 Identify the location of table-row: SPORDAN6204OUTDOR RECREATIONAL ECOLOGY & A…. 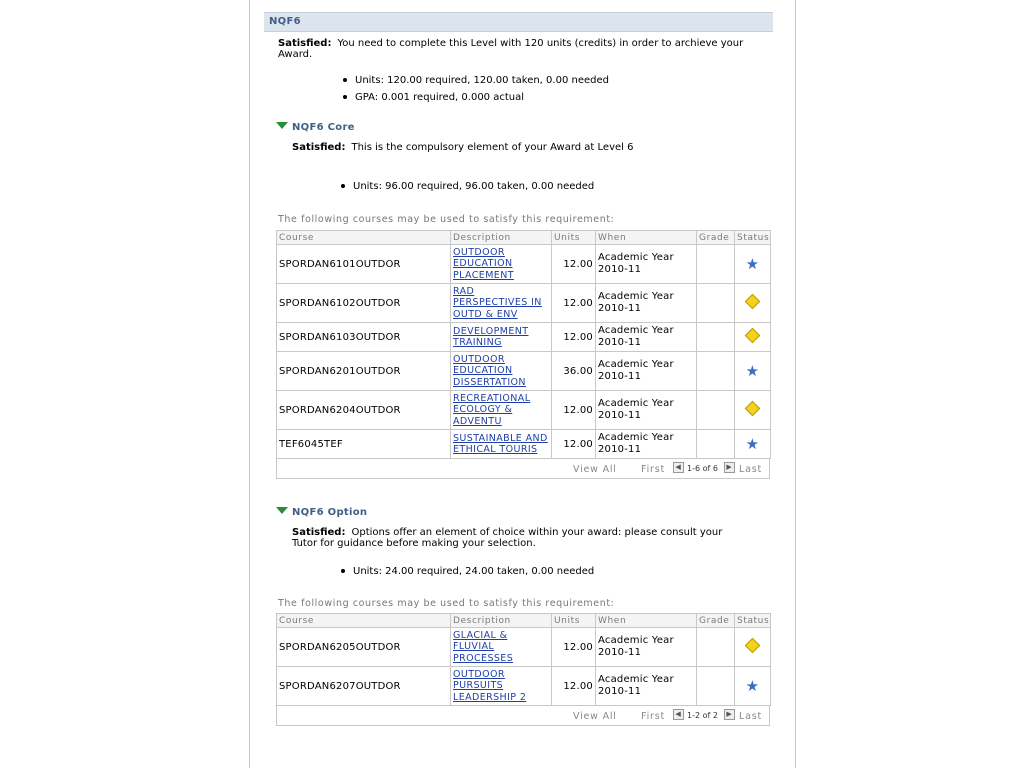
(523, 410).